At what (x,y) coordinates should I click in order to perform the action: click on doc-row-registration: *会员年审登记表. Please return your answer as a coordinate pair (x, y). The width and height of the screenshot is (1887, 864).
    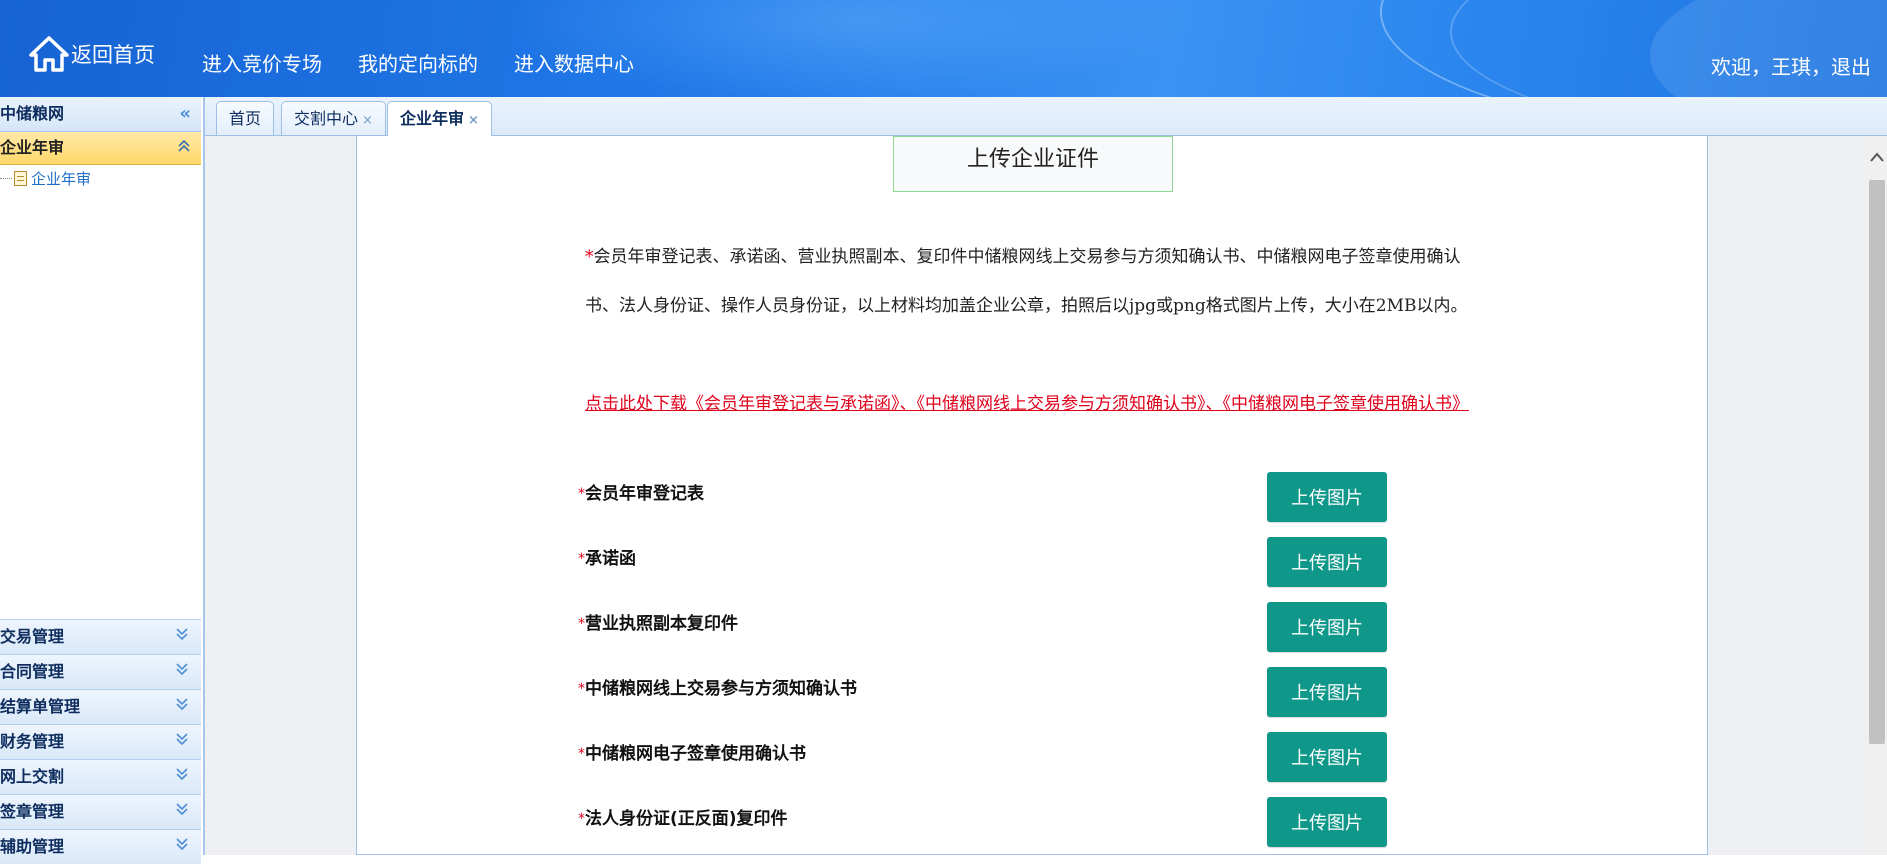
    Looking at the image, I should click on (641, 494).